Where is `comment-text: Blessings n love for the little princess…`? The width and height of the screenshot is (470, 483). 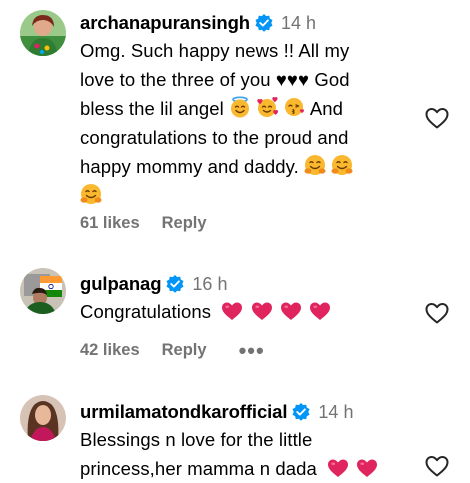
comment-text: Blessings n love for the little princess… is located at coordinates (245, 454).